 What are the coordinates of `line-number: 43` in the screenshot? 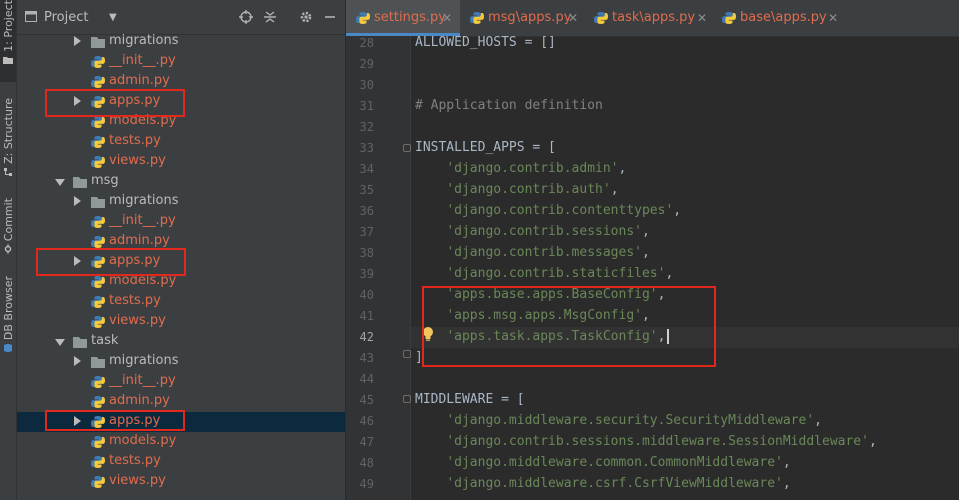 It's located at (366, 358).